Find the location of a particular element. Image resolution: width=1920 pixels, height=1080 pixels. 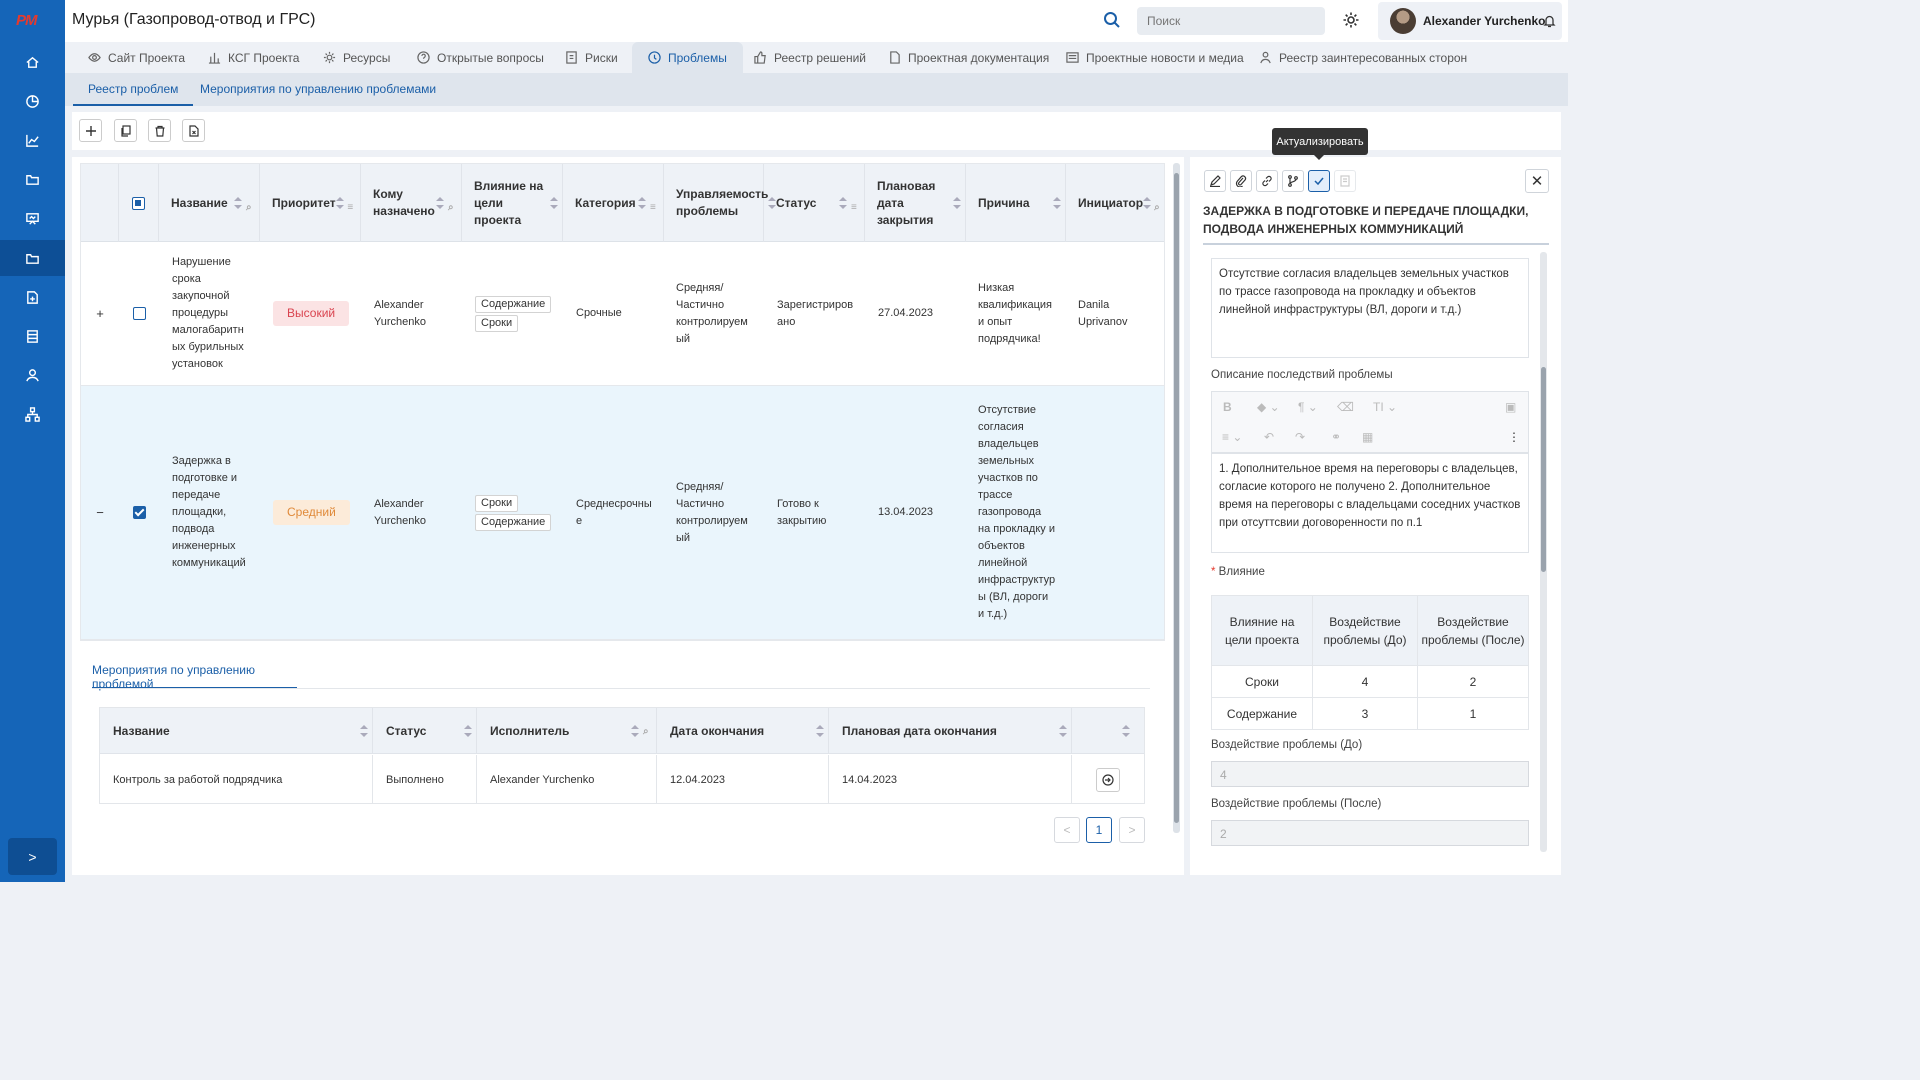

hierarchy-icon is located at coordinates (32, 414).